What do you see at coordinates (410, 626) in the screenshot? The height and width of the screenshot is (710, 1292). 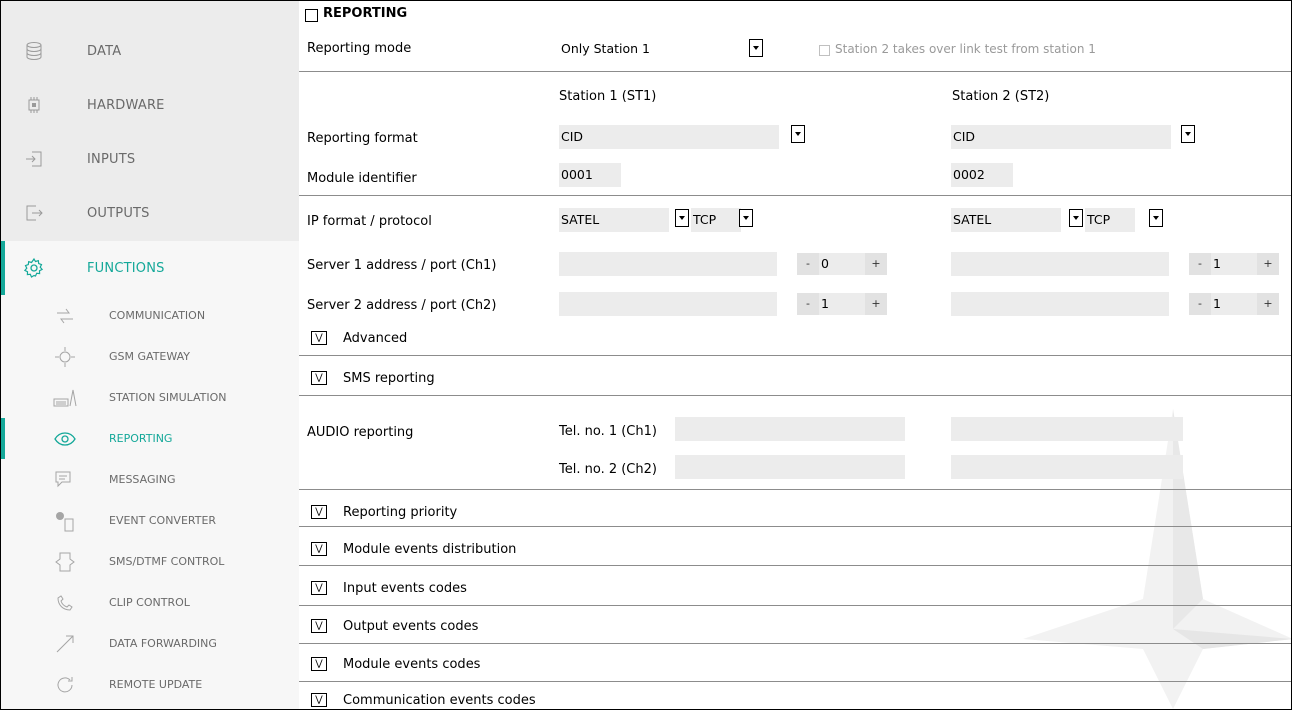 I see `output-events-codes-section-toggle: Output events codes` at bounding box center [410, 626].